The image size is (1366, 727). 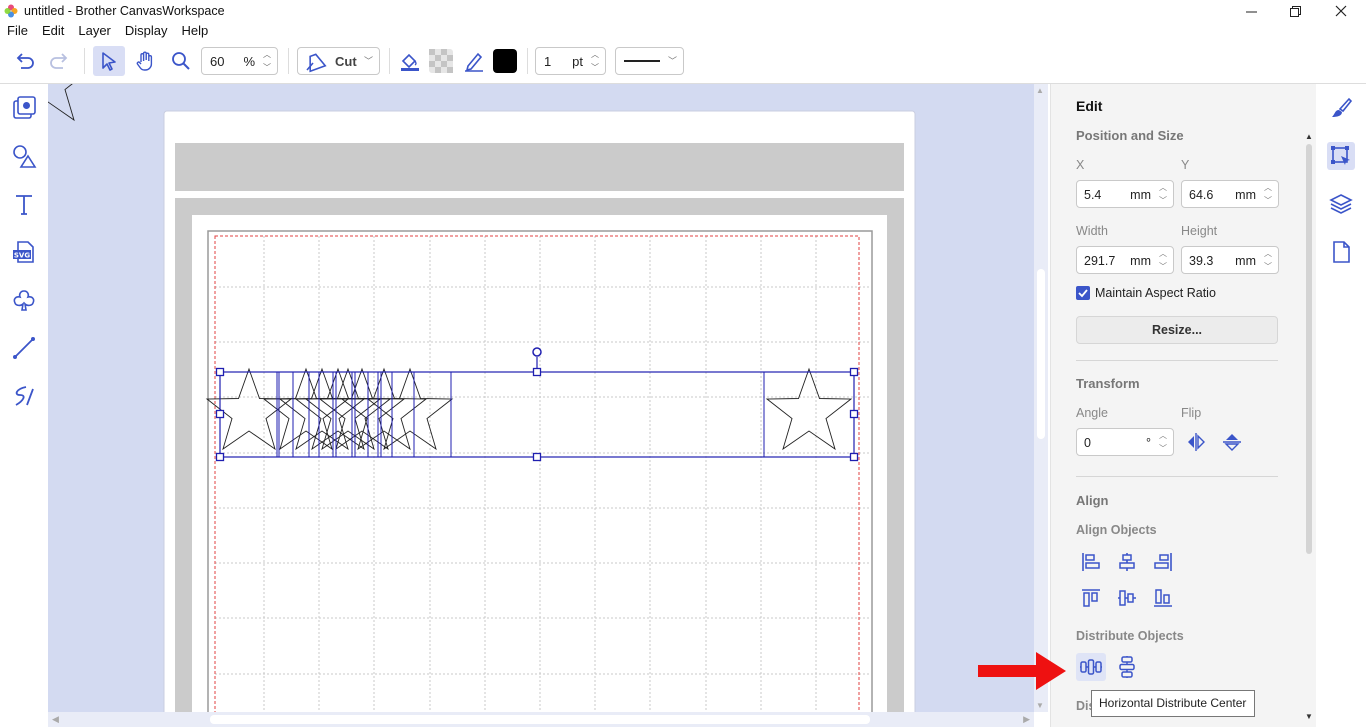 What do you see at coordinates (109, 61) in the screenshot?
I see `select-tool-button` at bounding box center [109, 61].